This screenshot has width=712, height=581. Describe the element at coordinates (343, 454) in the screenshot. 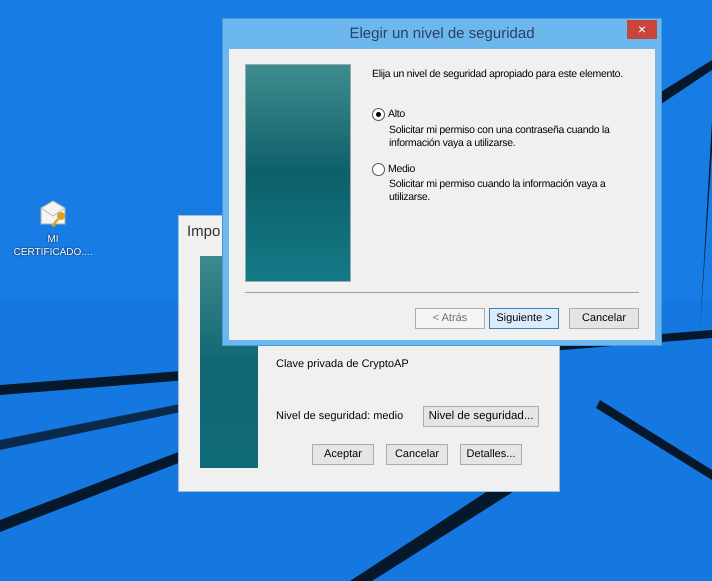

I see `dialog-button: Aceptar` at that location.